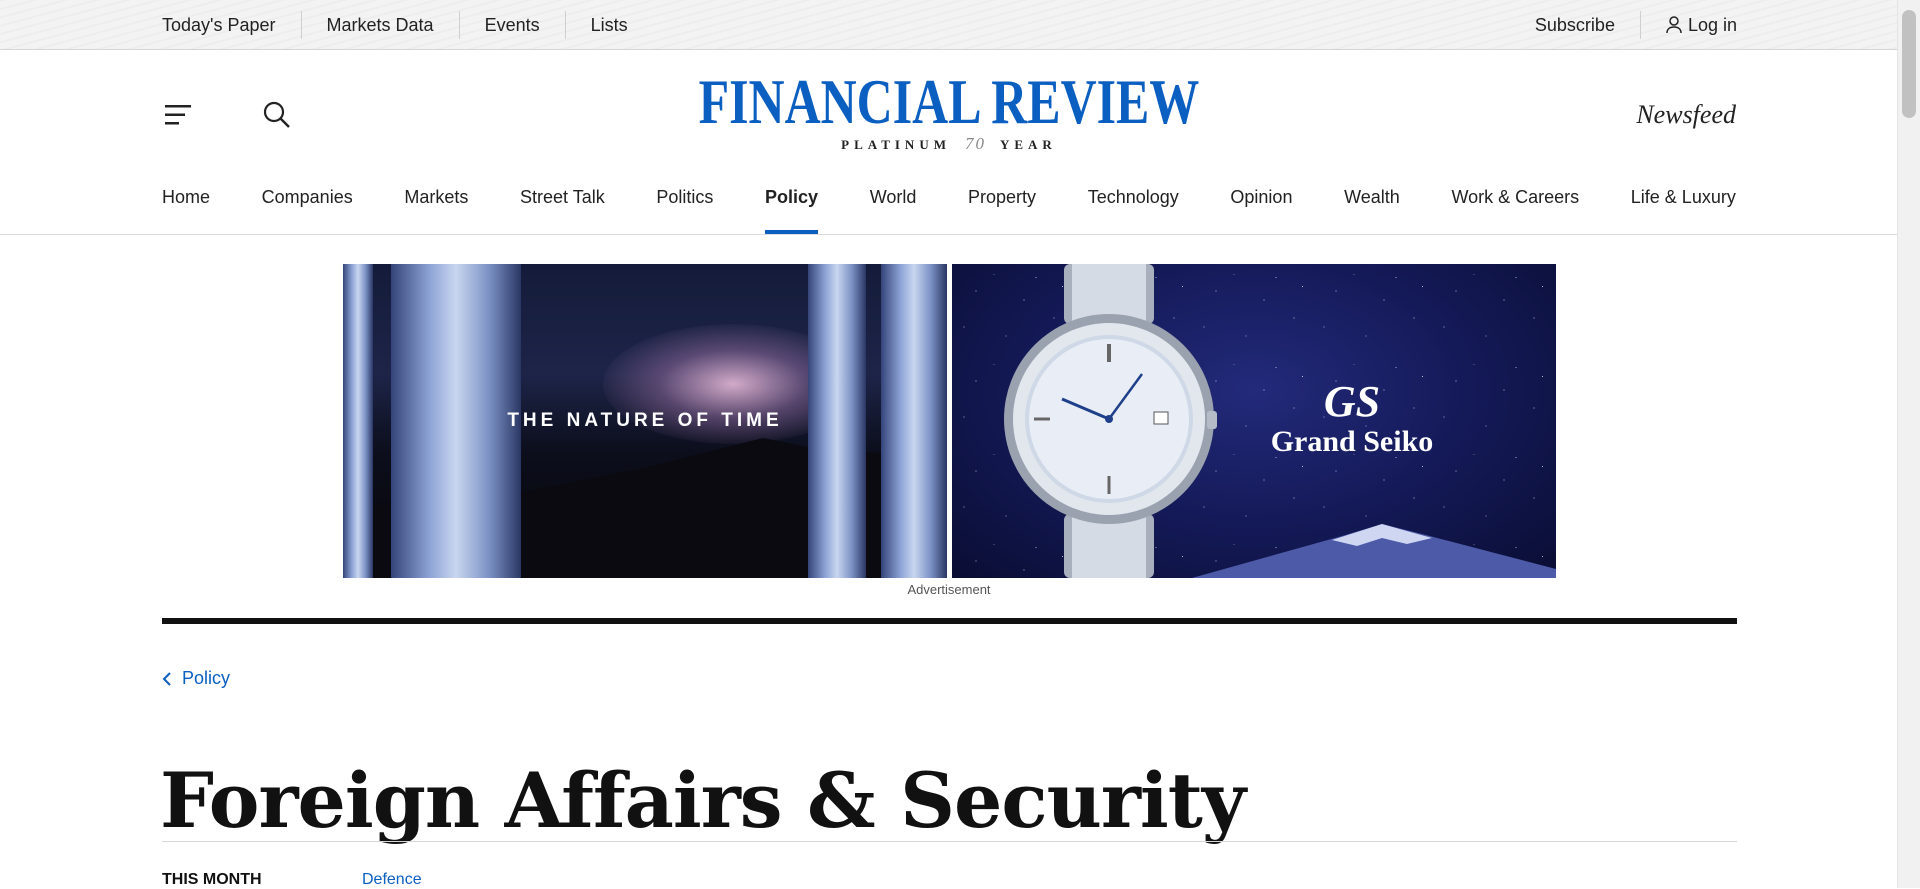 Image resolution: width=1920 pixels, height=889 pixels. What do you see at coordinates (896, 144) in the screenshot?
I see `tagline-platinum: PLATINUM` at bounding box center [896, 144].